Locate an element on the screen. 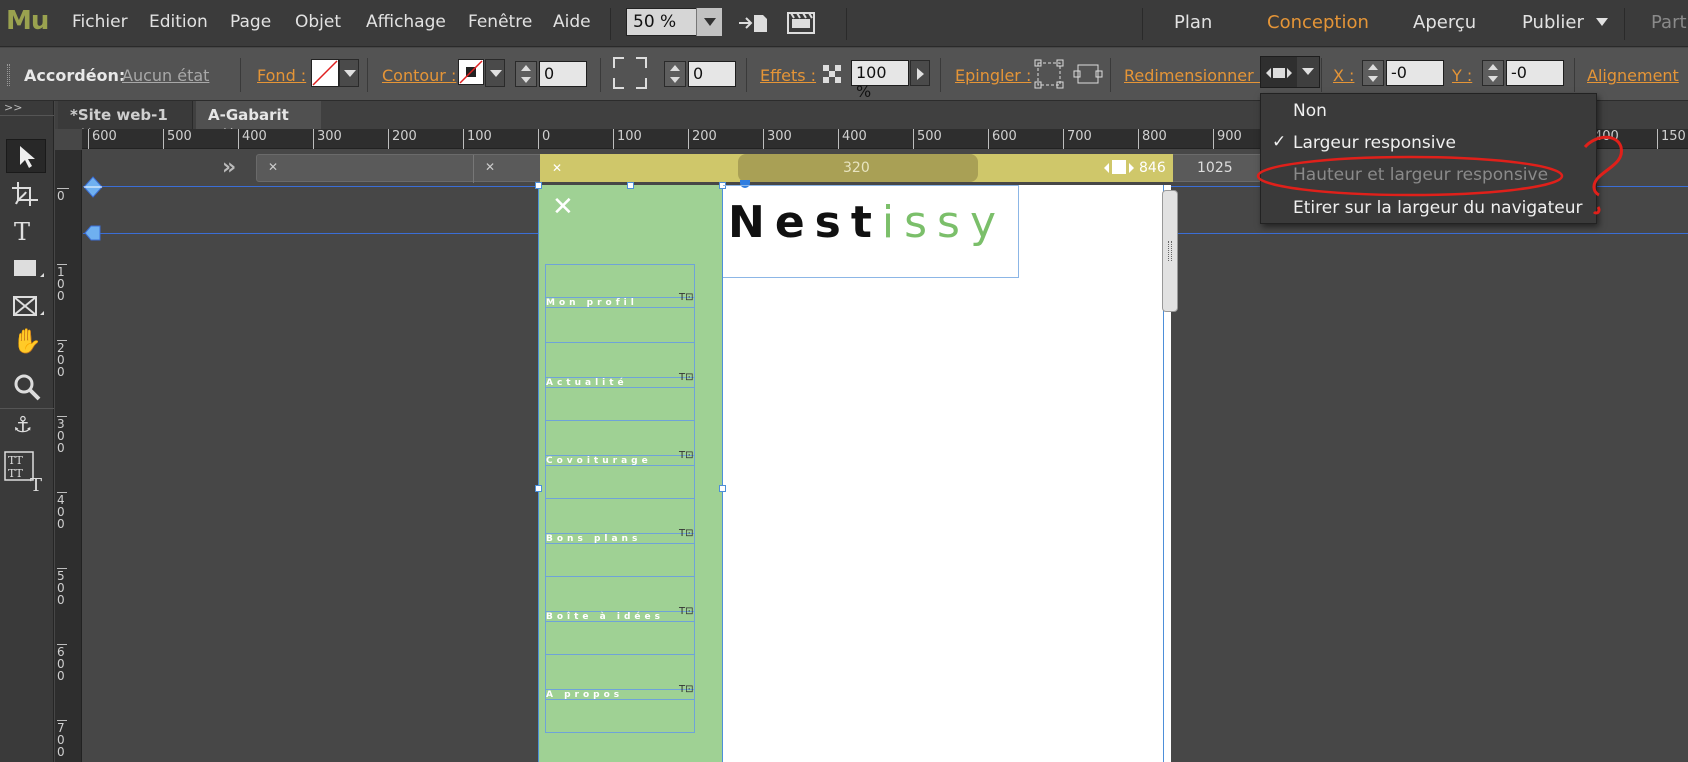 This screenshot has height=762, width=1688. mode-publier: Publier is located at coordinates (1553, 22).